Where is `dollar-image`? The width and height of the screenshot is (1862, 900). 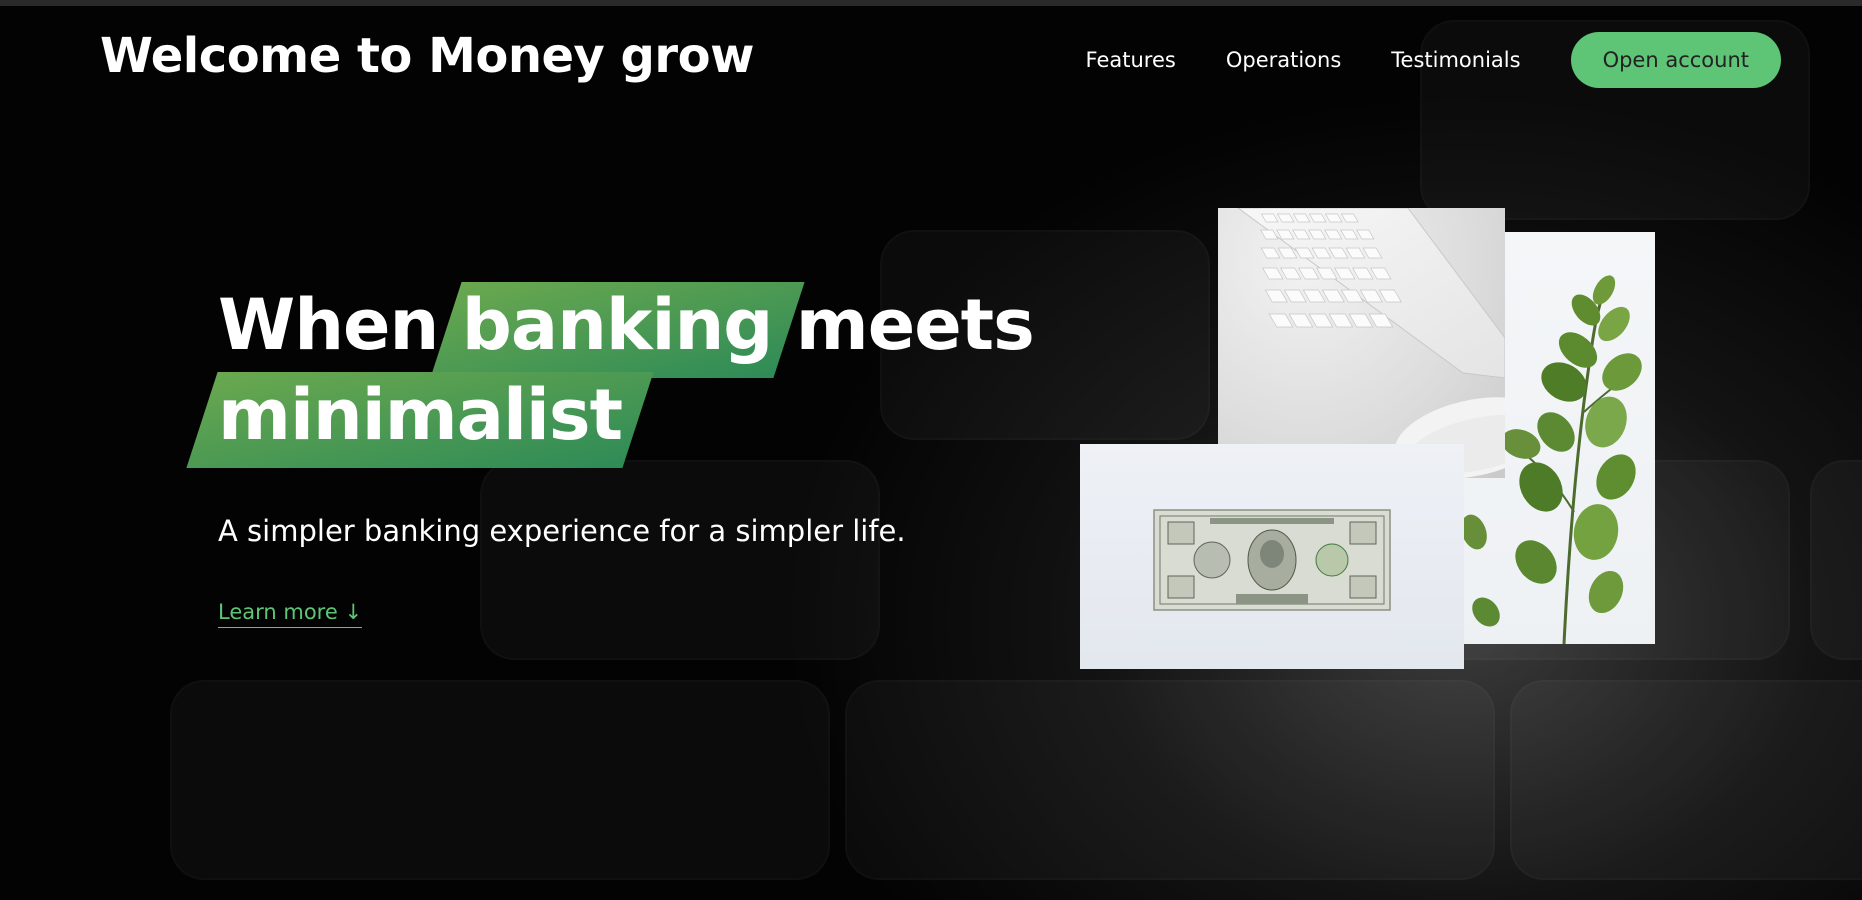 dollar-image is located at coordinates (1272, 556).